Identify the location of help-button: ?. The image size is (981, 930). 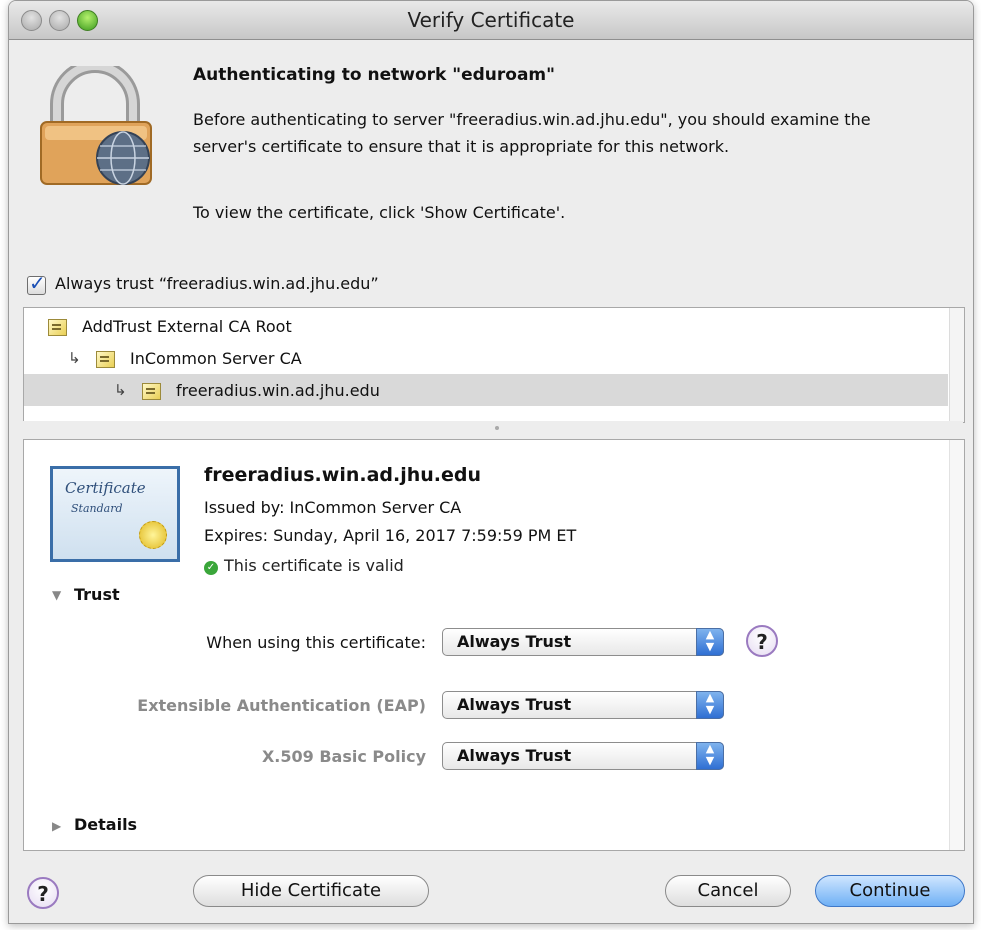
(43, 893).